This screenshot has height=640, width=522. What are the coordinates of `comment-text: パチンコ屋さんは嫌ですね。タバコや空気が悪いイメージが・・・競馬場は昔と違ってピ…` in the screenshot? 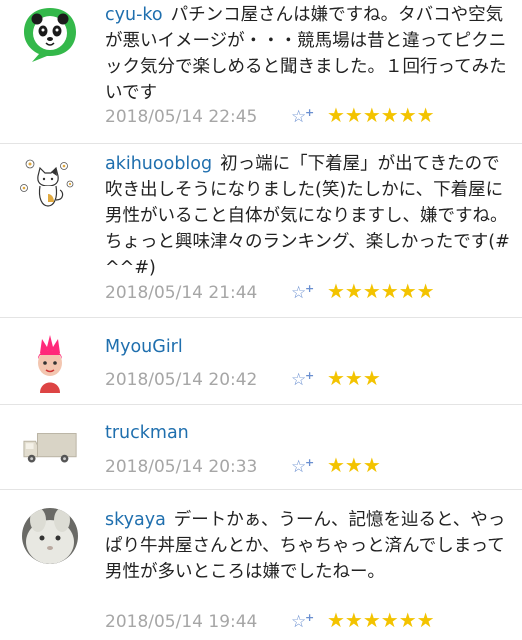 It's located at (306, 54).